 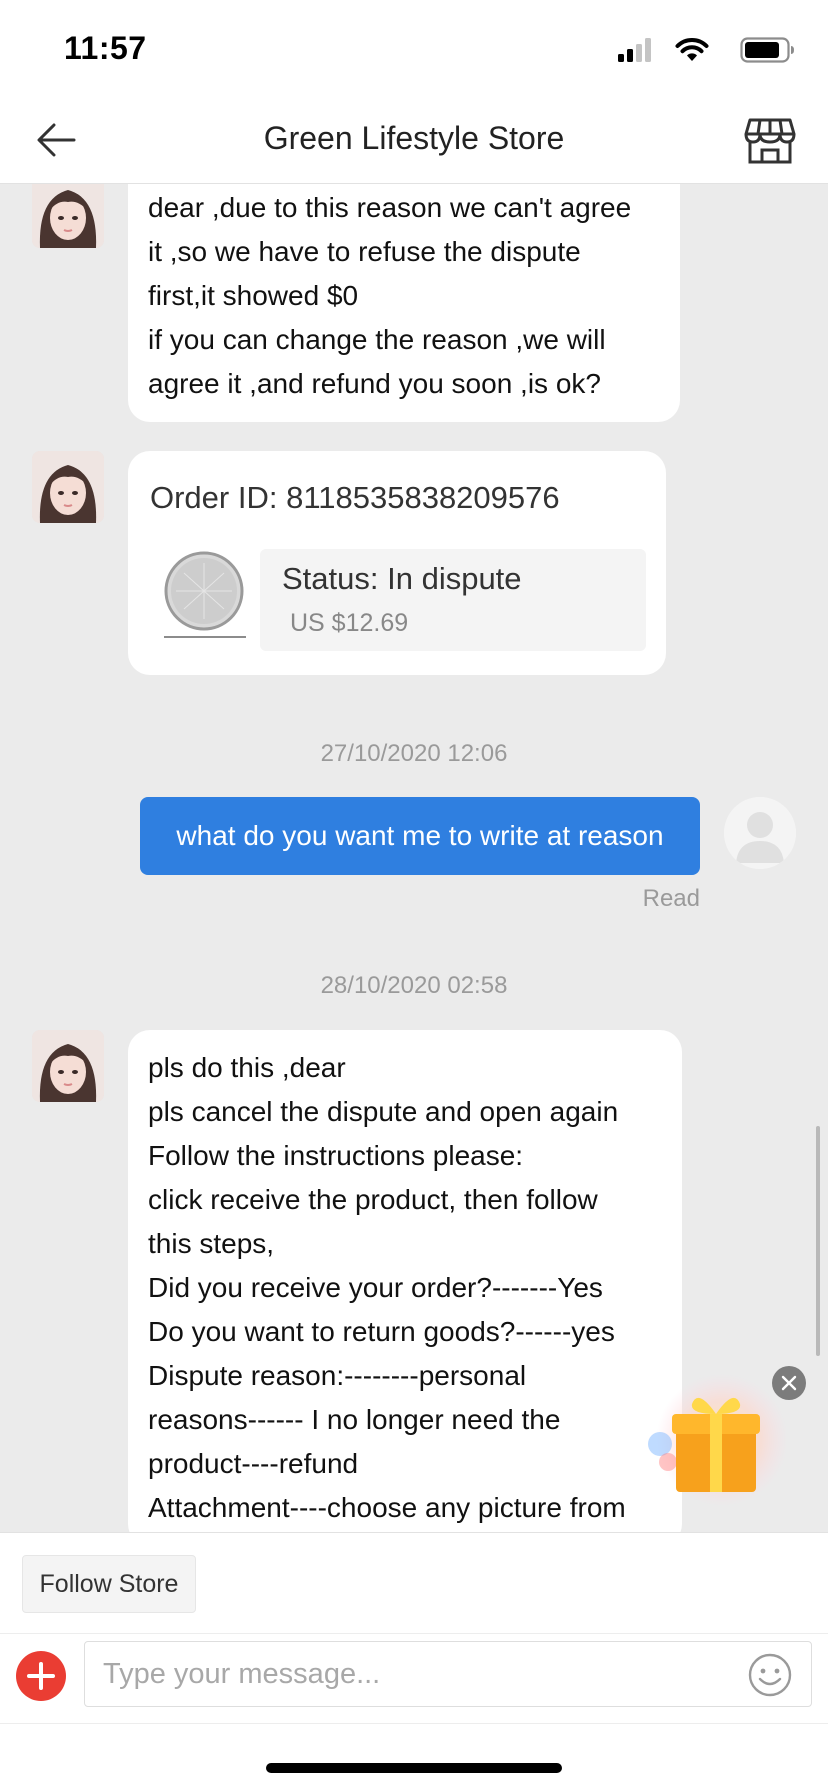 What do you see at coordinates (770, 140) in the screenshot?
I see `store-icon` at bounding box center [770, 140].